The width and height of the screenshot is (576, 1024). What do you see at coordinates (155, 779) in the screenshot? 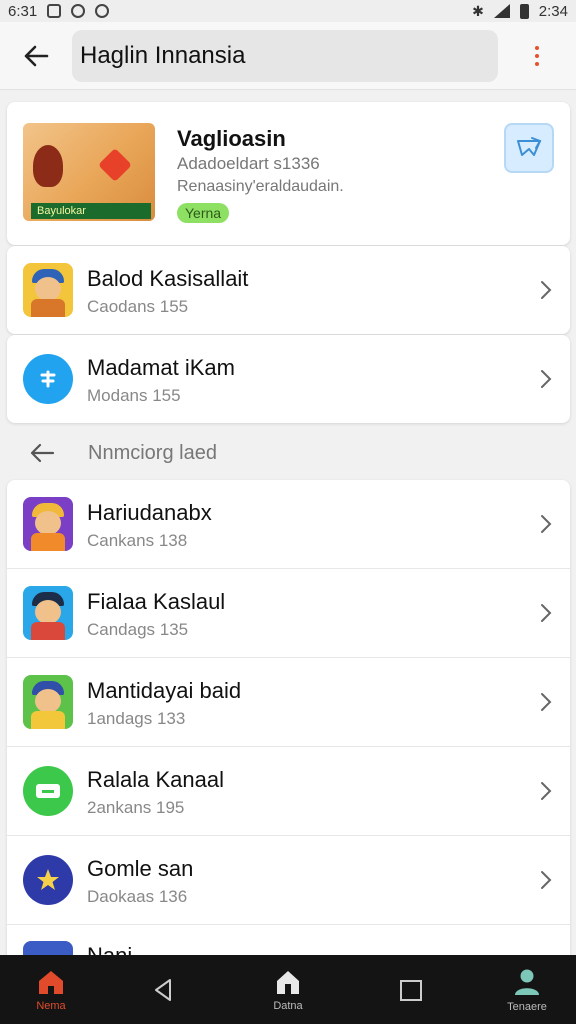
I see `item-title: Ralala Kanaal` at bounding box center [155, 779].